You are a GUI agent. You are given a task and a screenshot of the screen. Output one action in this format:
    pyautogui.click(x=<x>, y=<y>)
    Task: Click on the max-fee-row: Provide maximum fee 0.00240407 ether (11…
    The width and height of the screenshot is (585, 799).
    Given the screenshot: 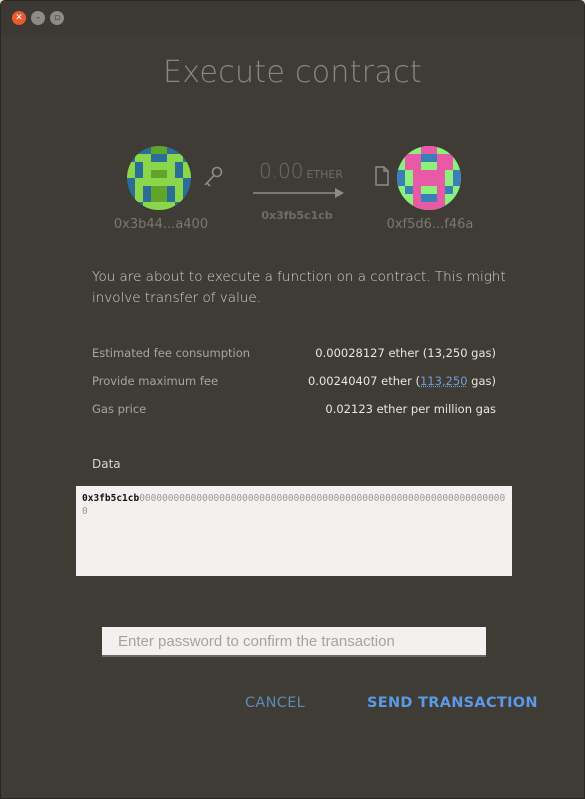 What is the action you would take?
    pyautogui.click(x=294, y=381)
    